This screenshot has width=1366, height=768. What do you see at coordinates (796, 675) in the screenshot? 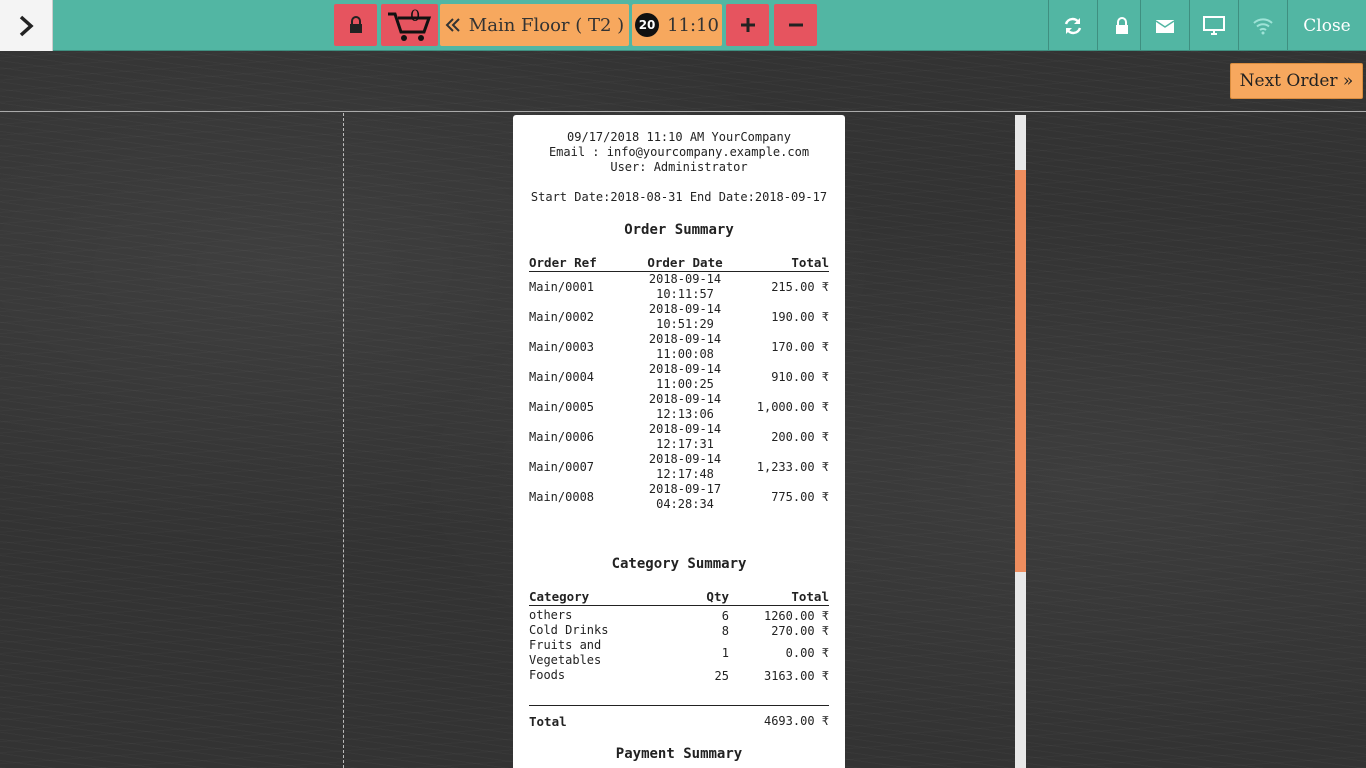
I see `category-total: 3163.00 ₹` at bounding box center [796, 675].